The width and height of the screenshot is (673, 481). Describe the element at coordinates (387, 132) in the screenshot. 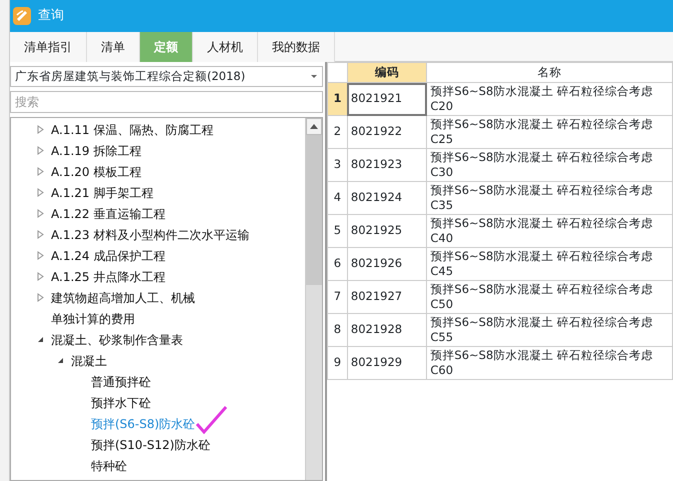

I see `table-cell: 8021922` at that location.